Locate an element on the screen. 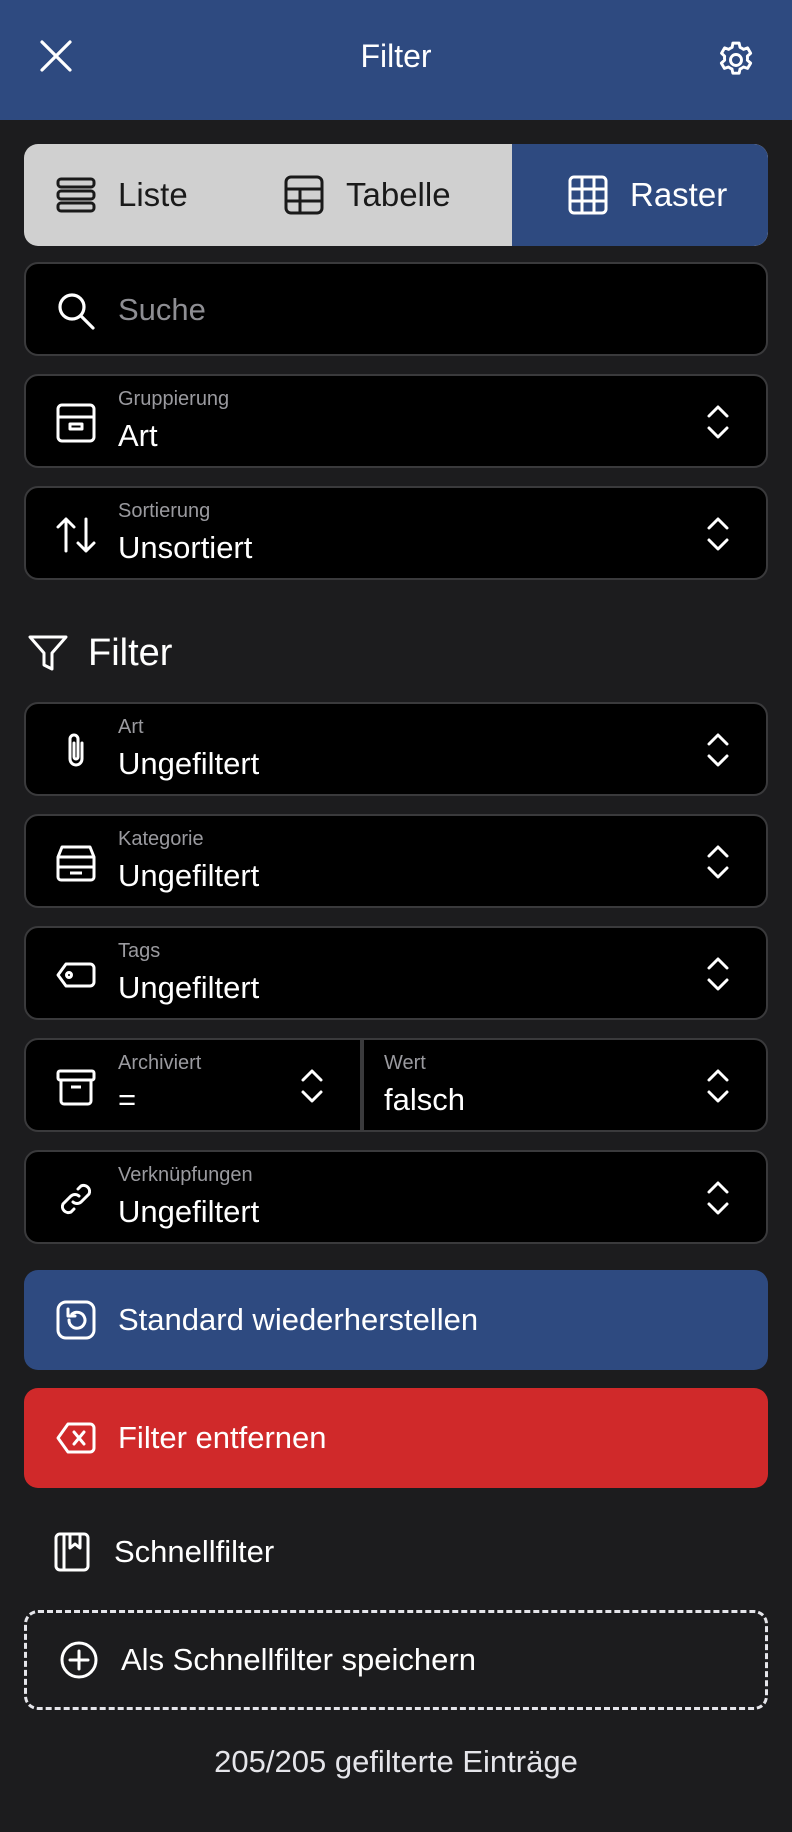 The width and height of the screenshot is (792, 1832). view-option-raster: Raster is located at coordinates (640, 195).